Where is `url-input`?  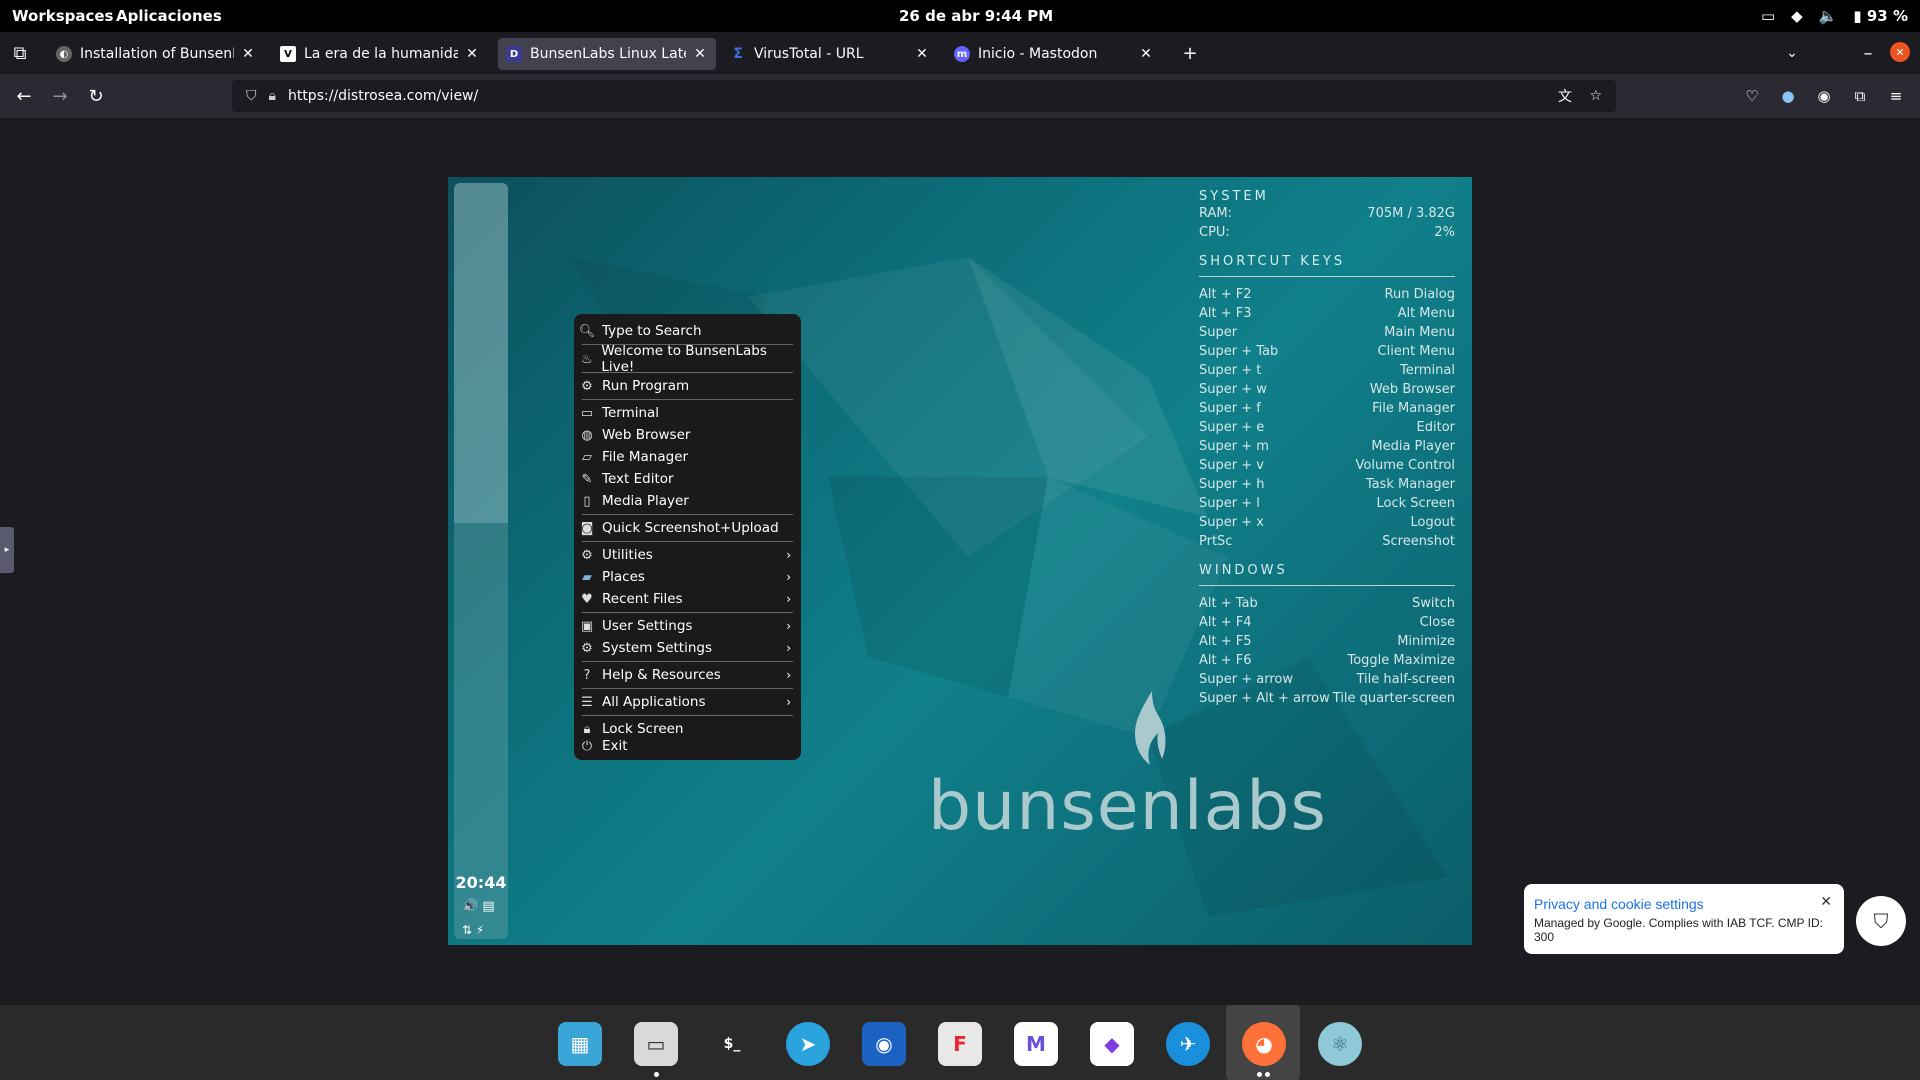
url-input is located at coordinates (887, 96).